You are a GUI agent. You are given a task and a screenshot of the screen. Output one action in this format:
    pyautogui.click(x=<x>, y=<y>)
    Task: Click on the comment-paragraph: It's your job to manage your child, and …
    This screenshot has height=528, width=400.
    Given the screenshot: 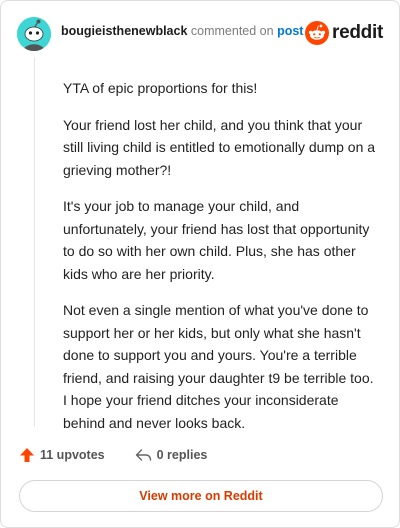 What is the action you would take?
    pyautogui.click(x=216, y=240)
    